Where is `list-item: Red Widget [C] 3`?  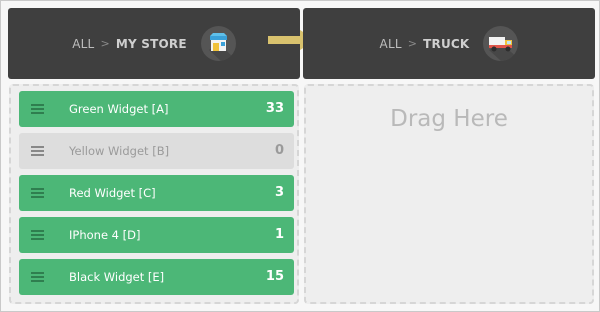 list-item: Red Widget [C] 3 is located at coordinates (156, 193).